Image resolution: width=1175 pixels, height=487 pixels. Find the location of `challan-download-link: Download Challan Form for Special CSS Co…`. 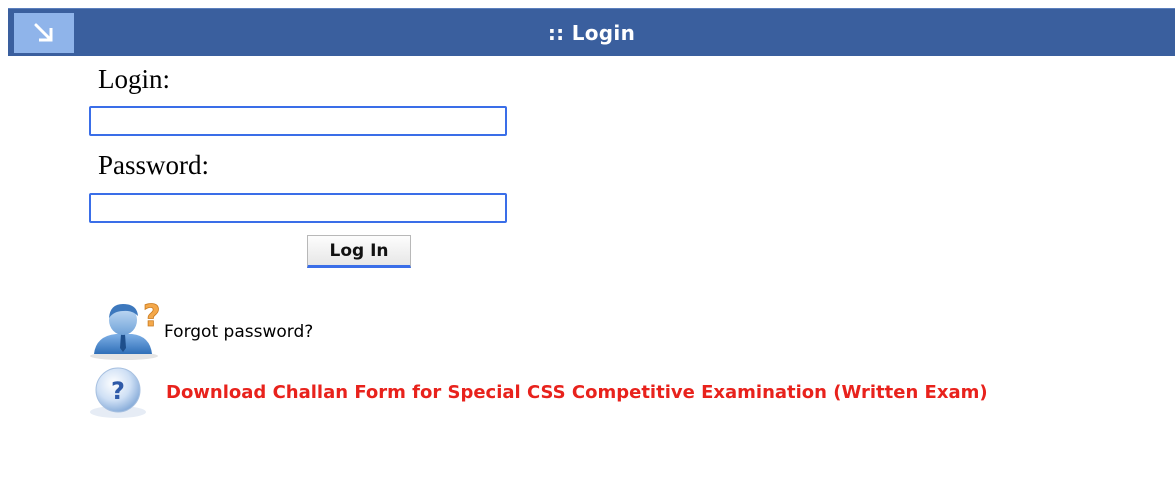

challan-download-link: Download Challan Form for Special CSS Co… is located at coordinates (577, 392).